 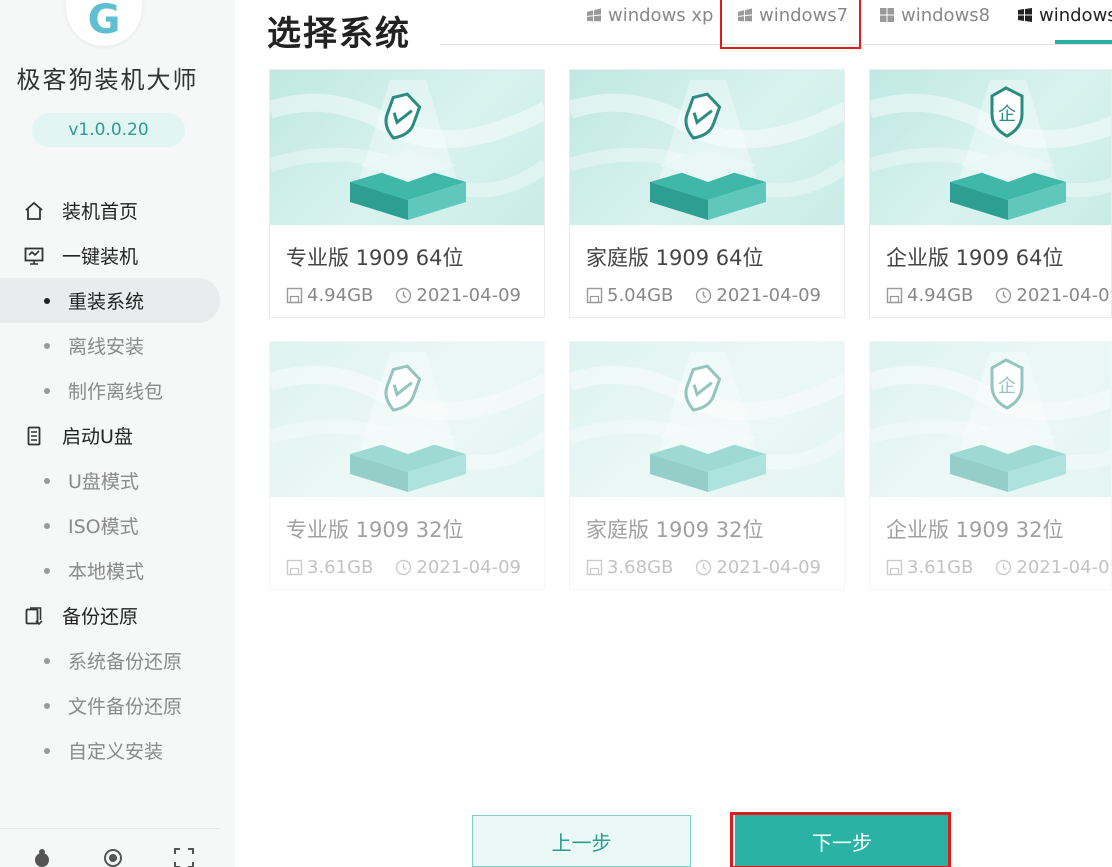 I want to click on nav-make-offline-package: 制作离线包, so click(x=117, y=390).